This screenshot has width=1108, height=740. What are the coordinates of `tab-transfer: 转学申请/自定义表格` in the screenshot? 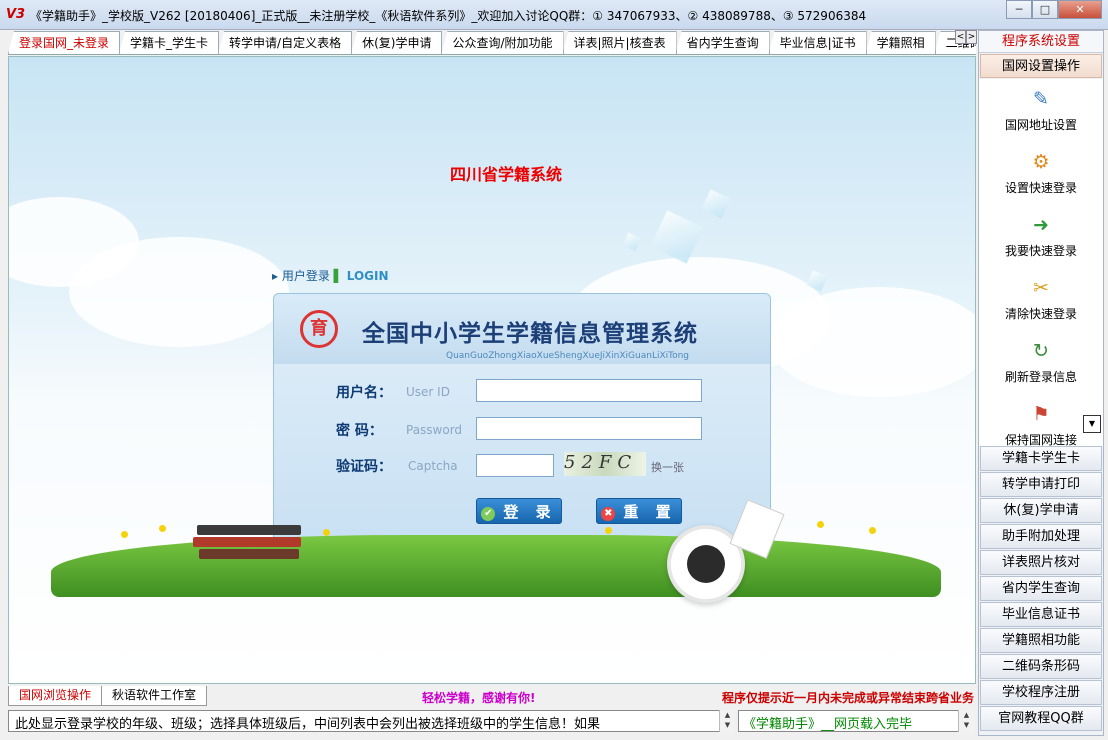 It's located at (285, 42).